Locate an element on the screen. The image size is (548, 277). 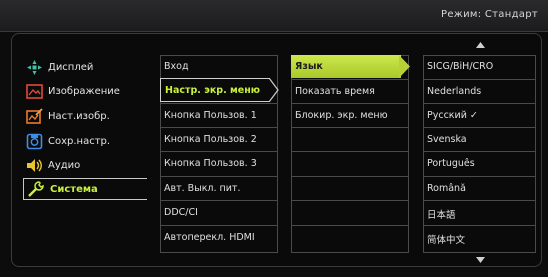
menu-item-custom-key-2: Кнопка Пользов. 2 is located at coordinates (219, 139).